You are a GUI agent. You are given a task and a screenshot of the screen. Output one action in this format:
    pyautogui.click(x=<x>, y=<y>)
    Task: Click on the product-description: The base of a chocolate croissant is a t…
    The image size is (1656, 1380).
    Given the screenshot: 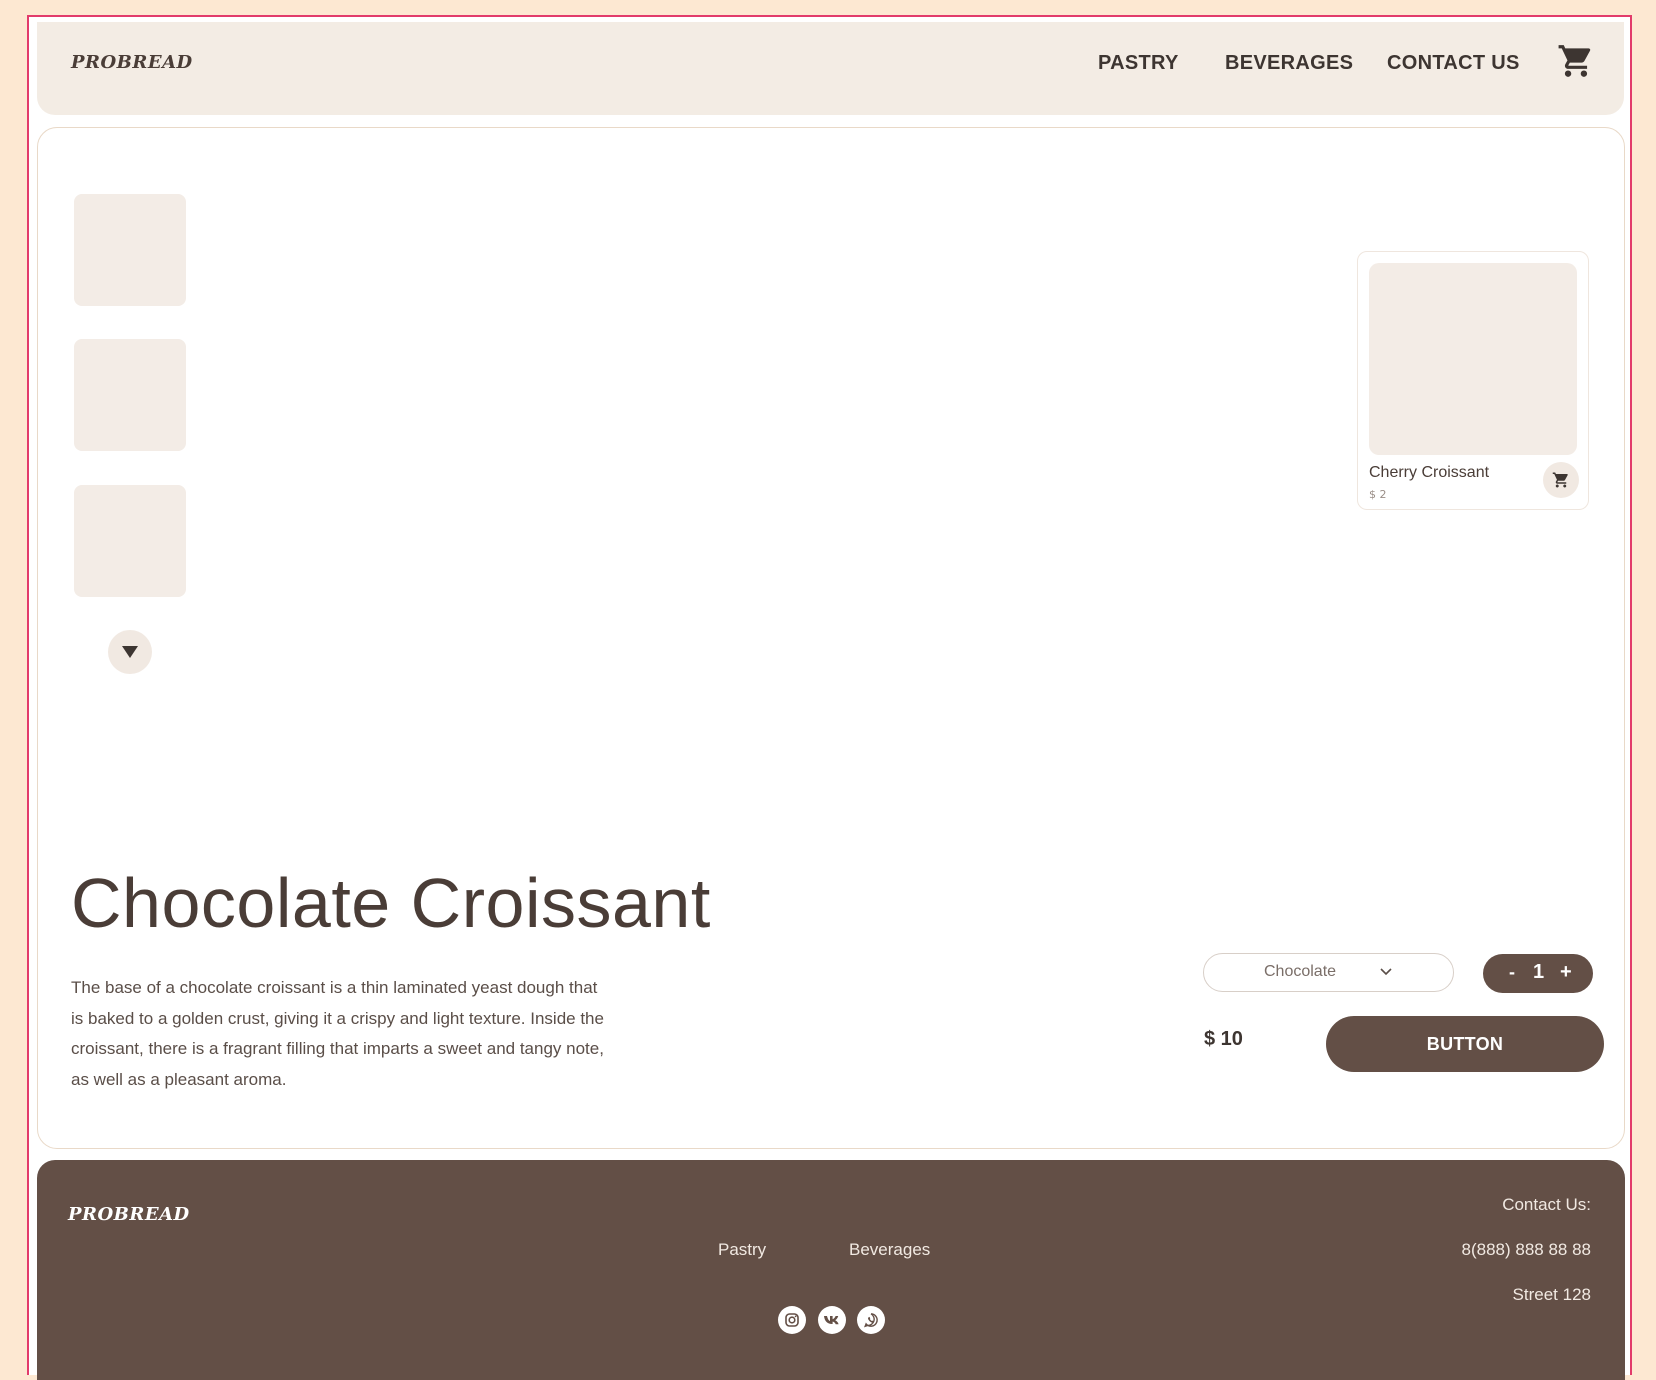 What is the action you would take?
    pyautogui.click(x=337, y=1033)
    